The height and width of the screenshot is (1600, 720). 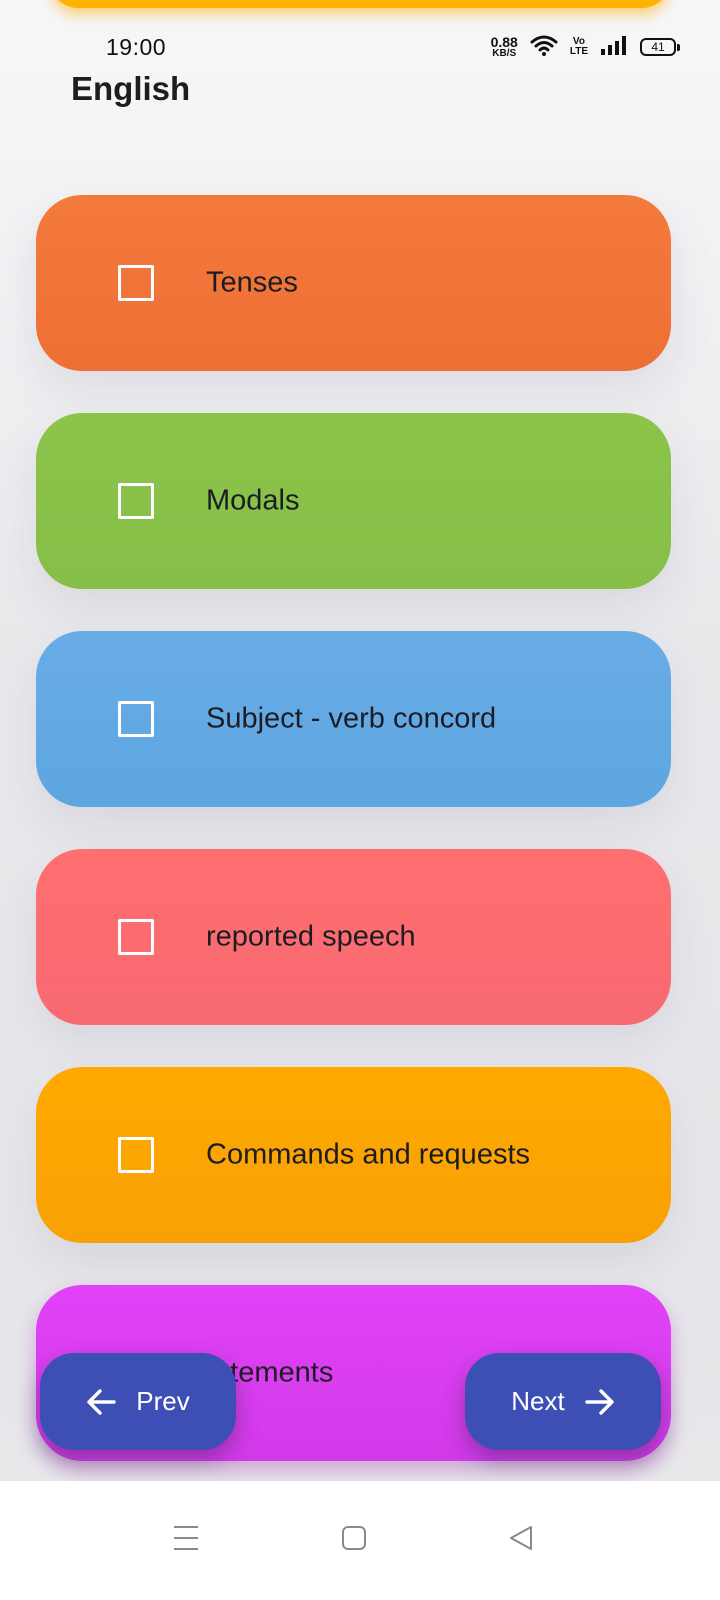 I want to click on back-icon, so click(x=521, y=1540).